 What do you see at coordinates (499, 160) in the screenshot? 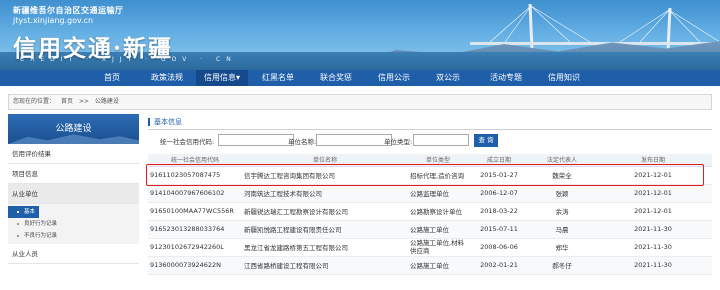
I see `th-established: 成立日期` at bounding box center [499, 160].